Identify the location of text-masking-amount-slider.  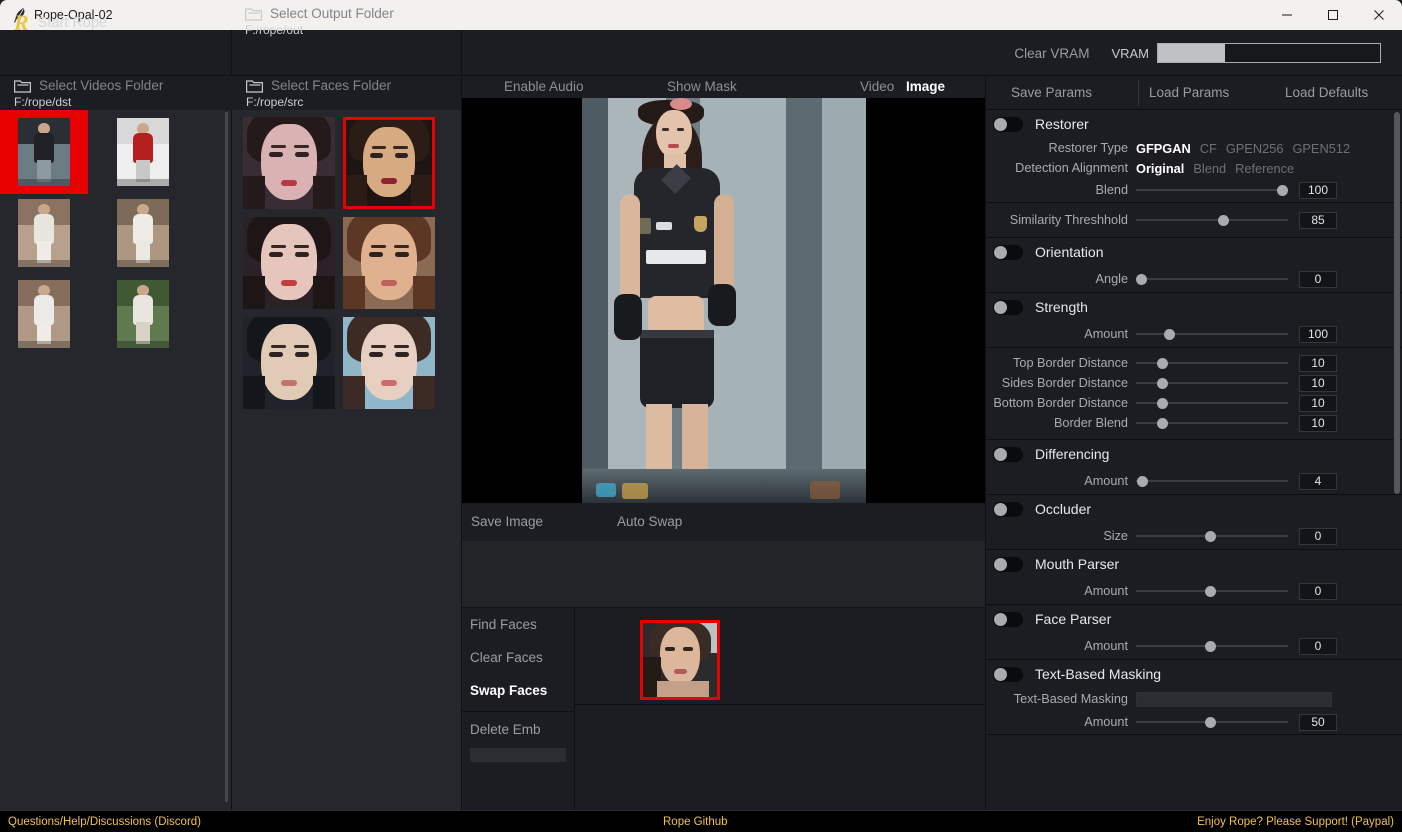
(1212, 722).